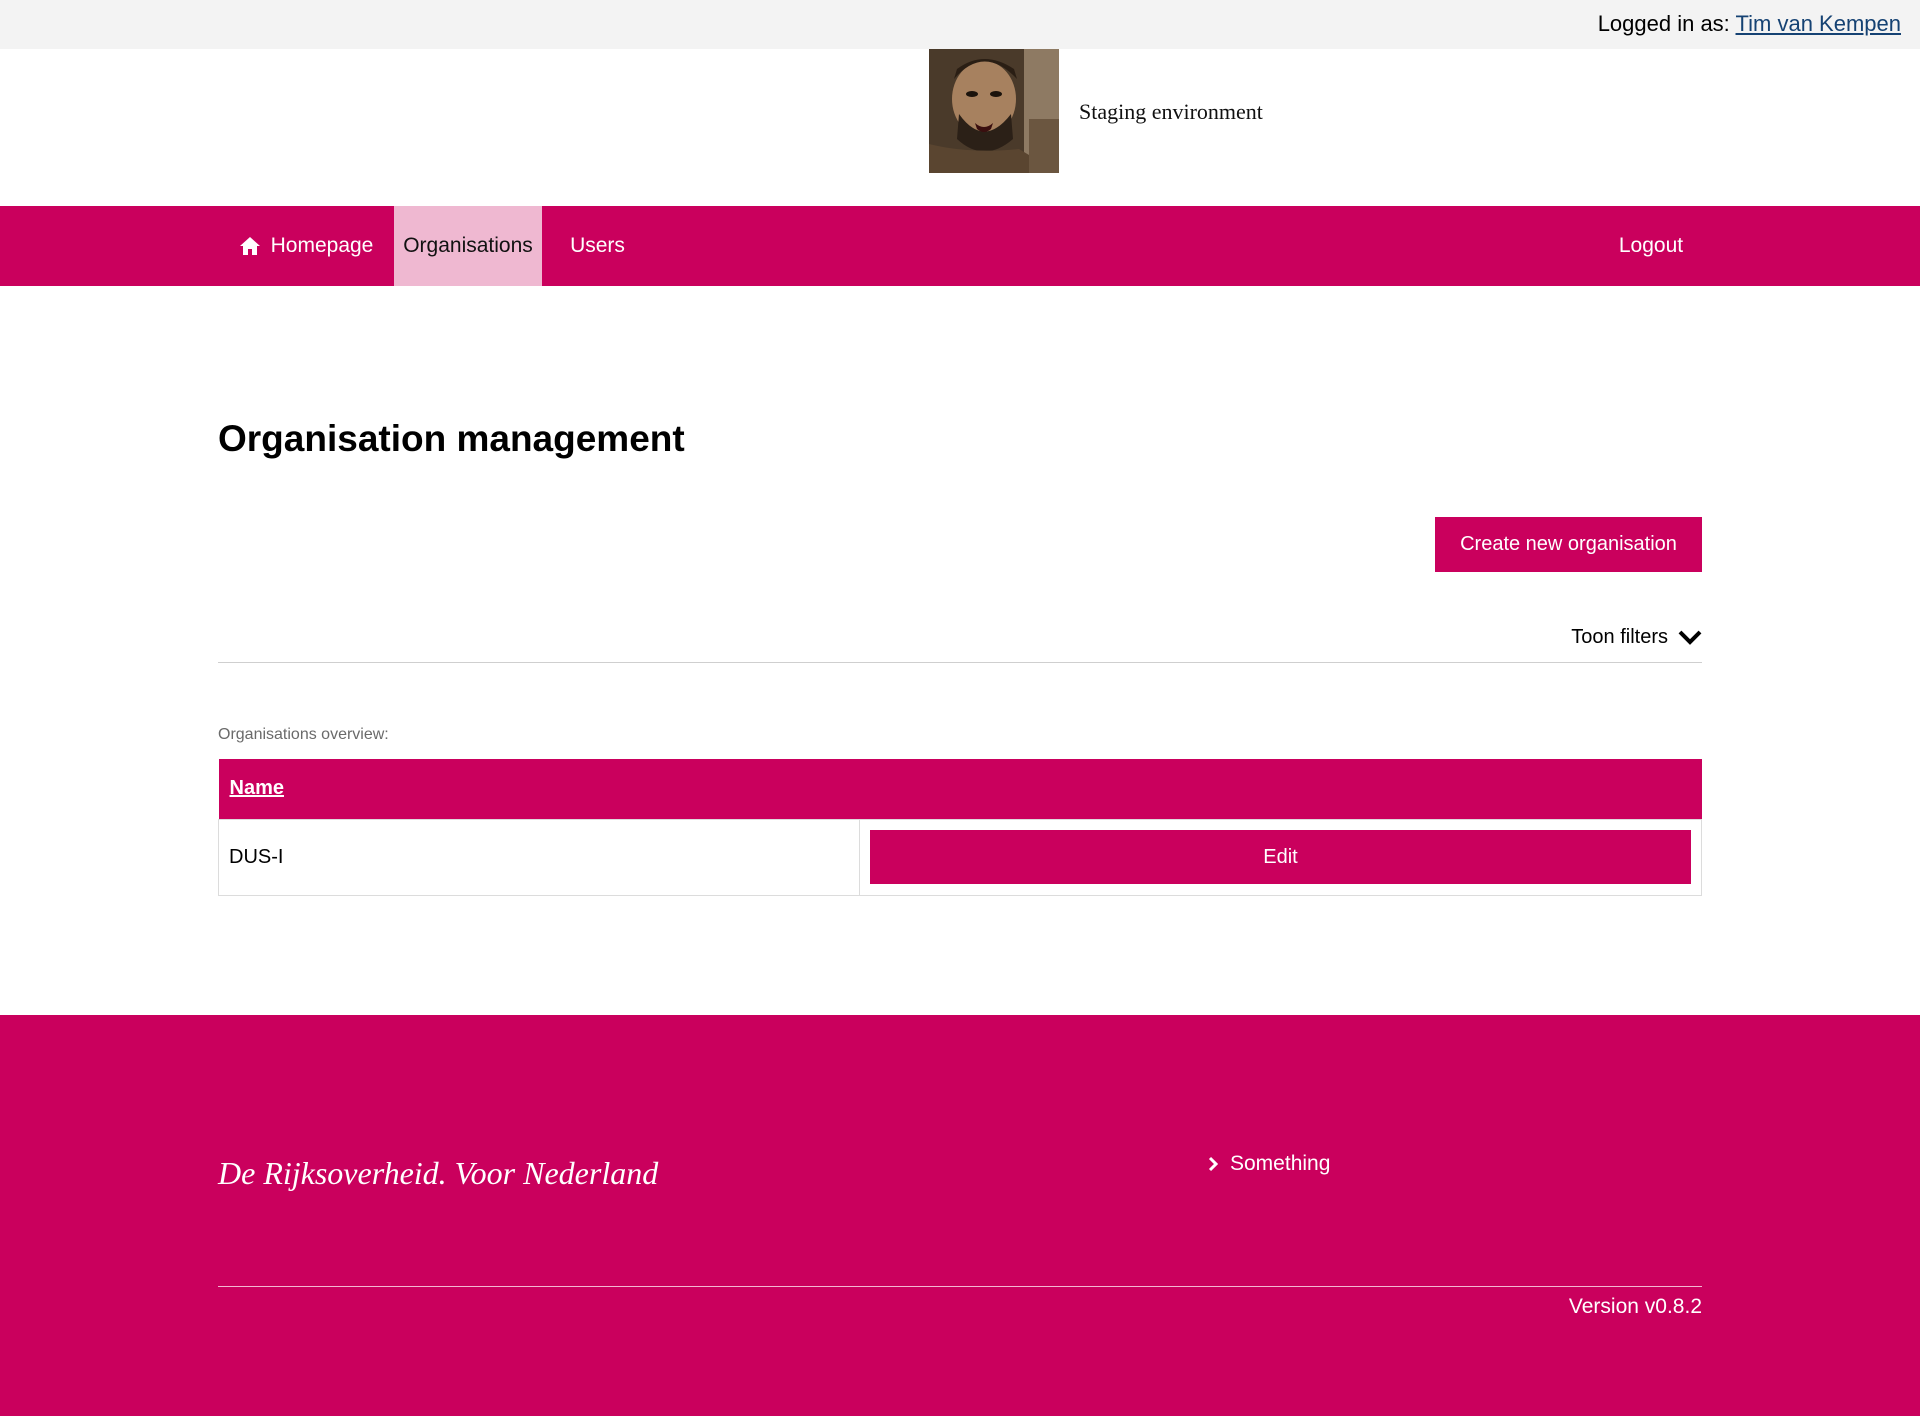  What do you see at coordinates (451, 438) in the screenshot?
I see `page-title: Organisation management` at bounding box center [451, 438].